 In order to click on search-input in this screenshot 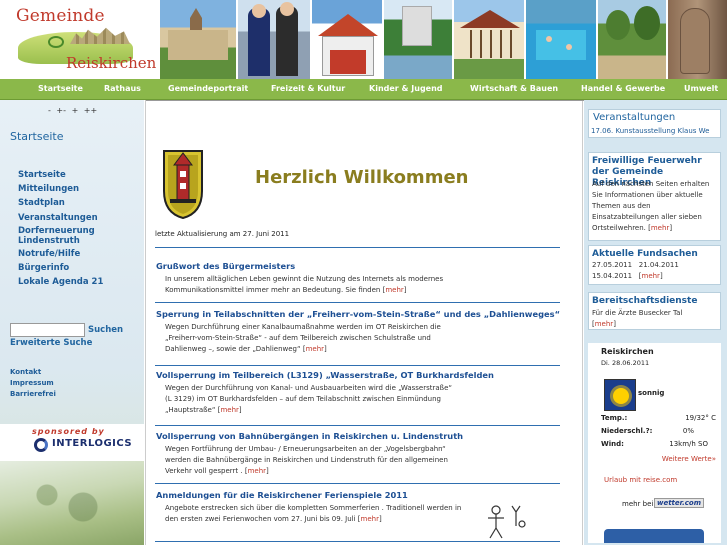, I will do `click(47, 330)`.